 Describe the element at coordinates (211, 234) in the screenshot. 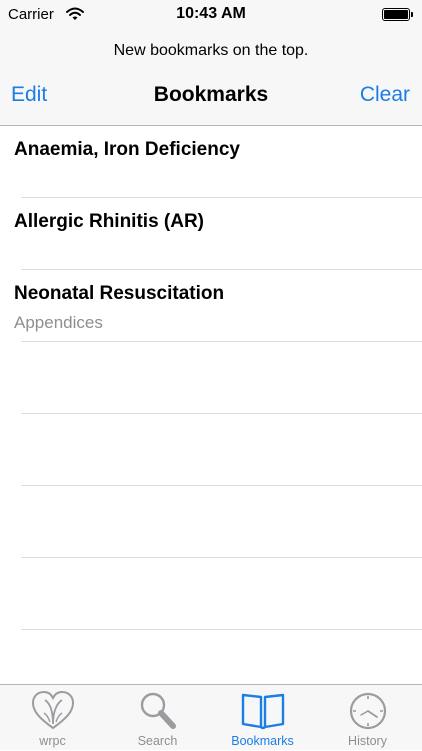

I see `list-item: Allergic Rhinitis (AR)` at that location.